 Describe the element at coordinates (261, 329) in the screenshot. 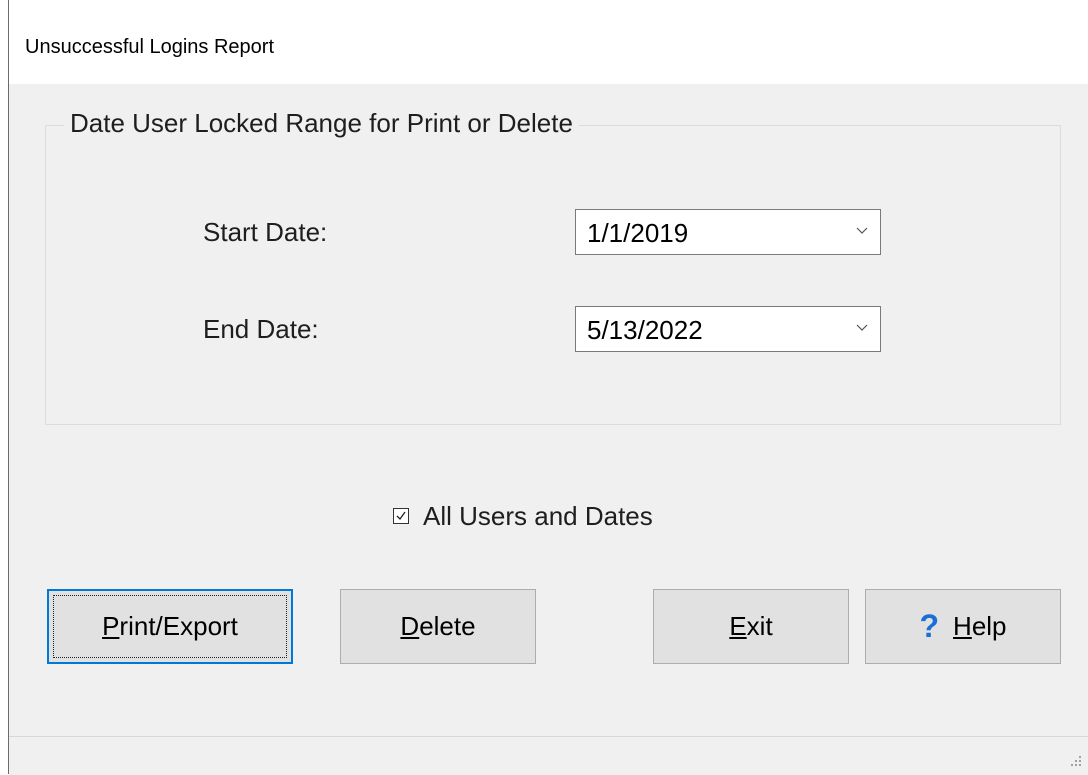

I see `end-date-label: End Date:` at that location.